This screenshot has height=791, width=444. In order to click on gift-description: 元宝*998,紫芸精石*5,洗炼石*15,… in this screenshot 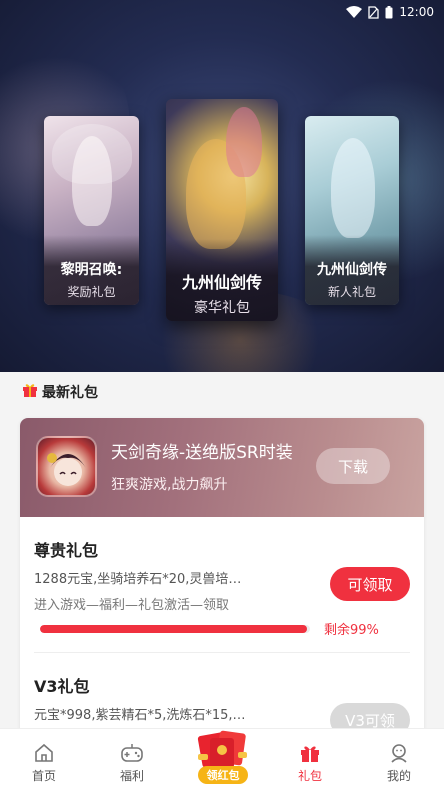, I will do `click(140, 715)`.